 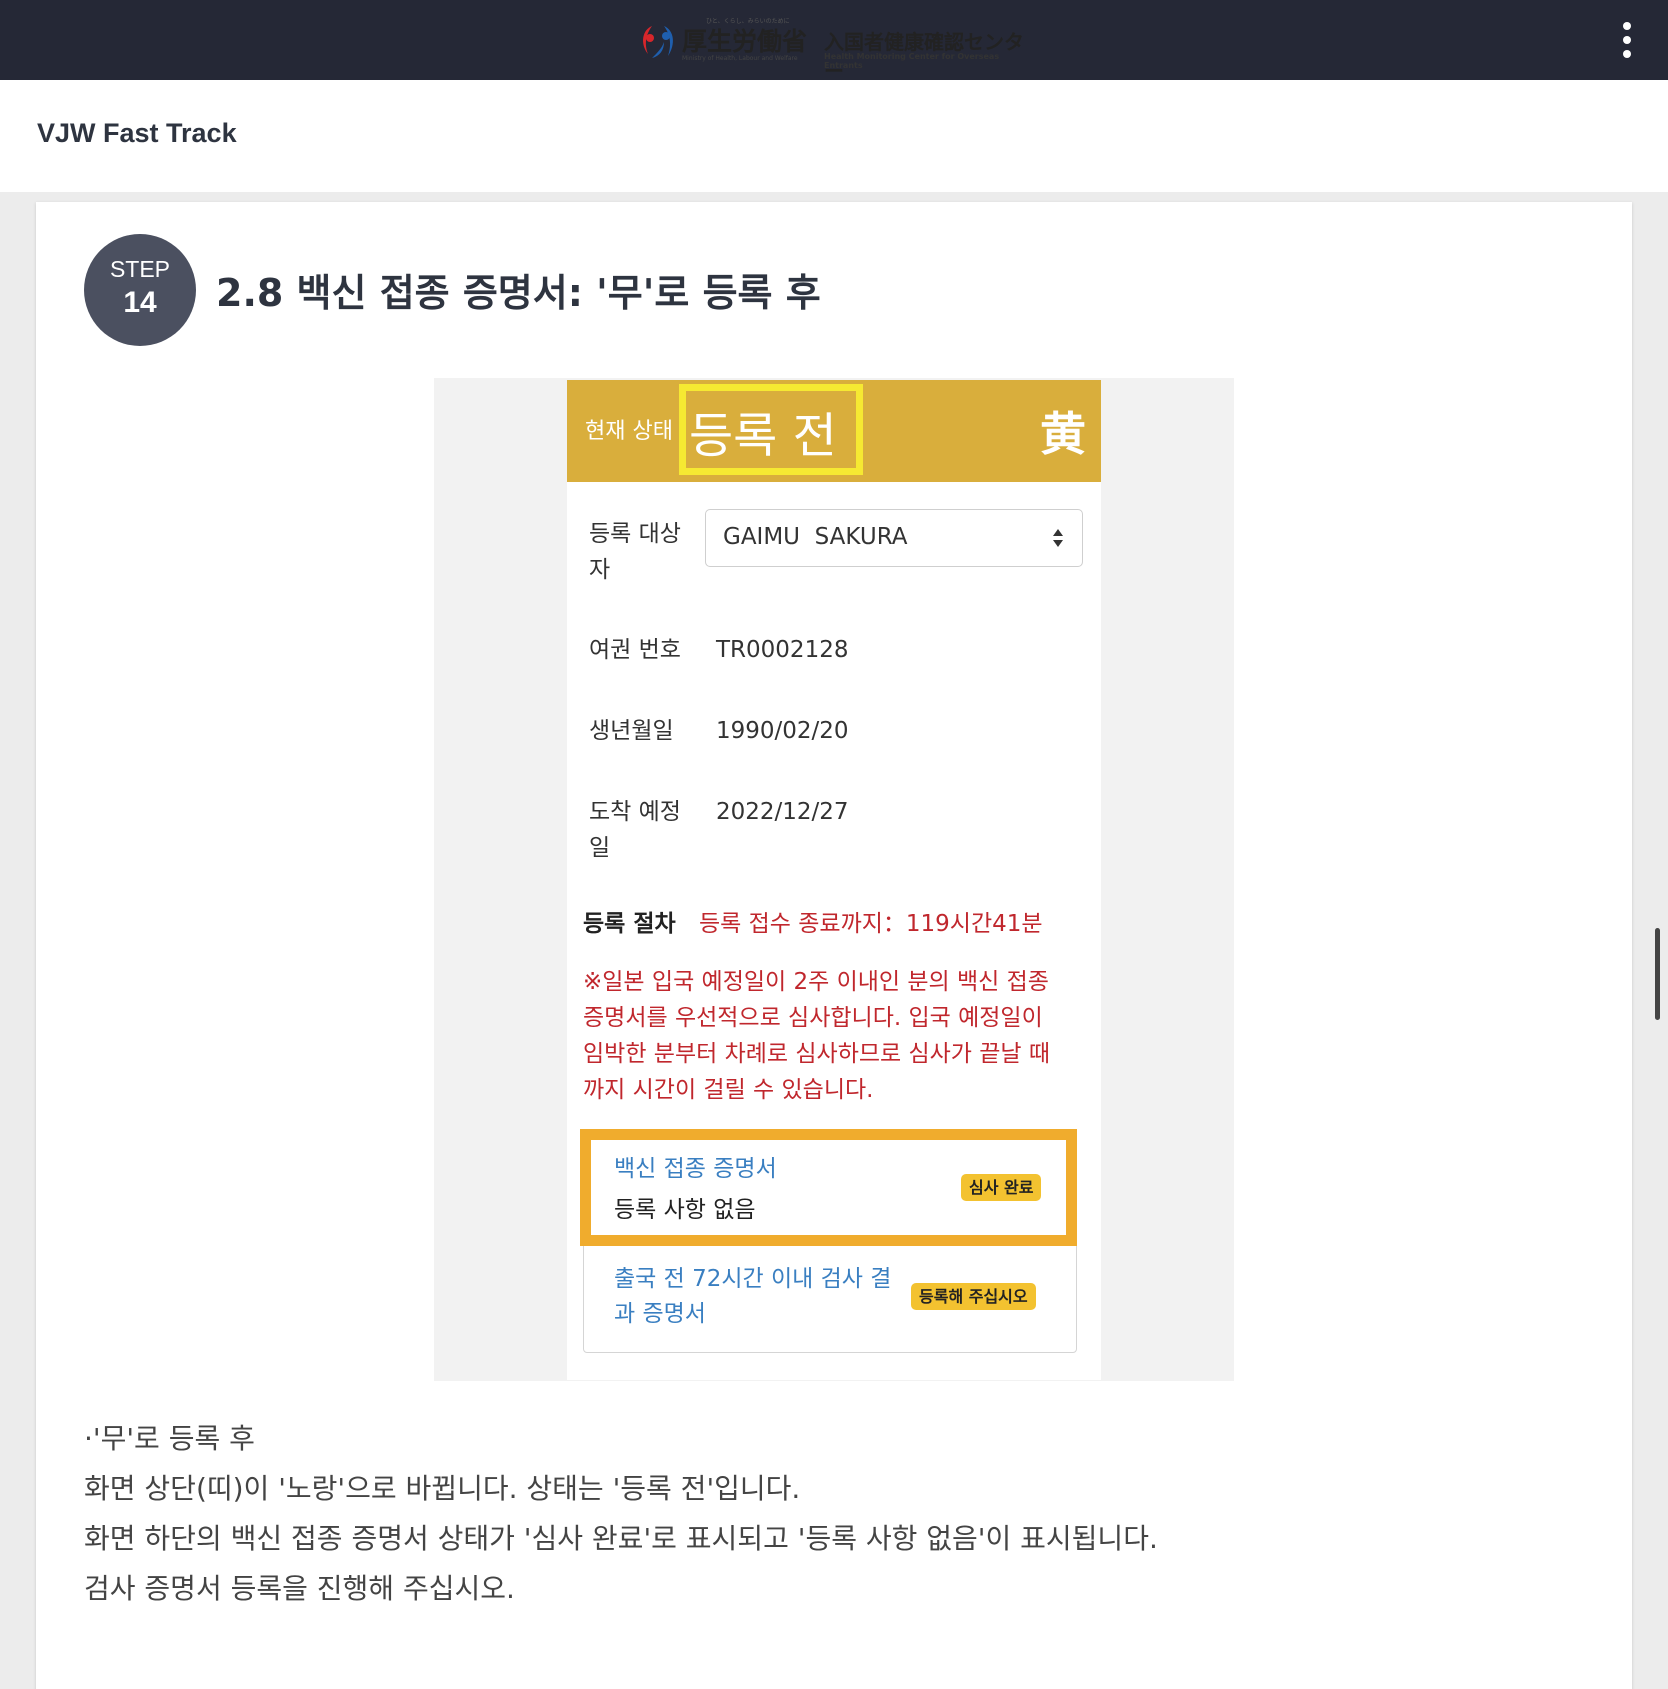 What do you see at coordinates (828, 1187) in the screenshot?
I see `vaccine-item-highlight-box` at bounding box center [828, 1187].